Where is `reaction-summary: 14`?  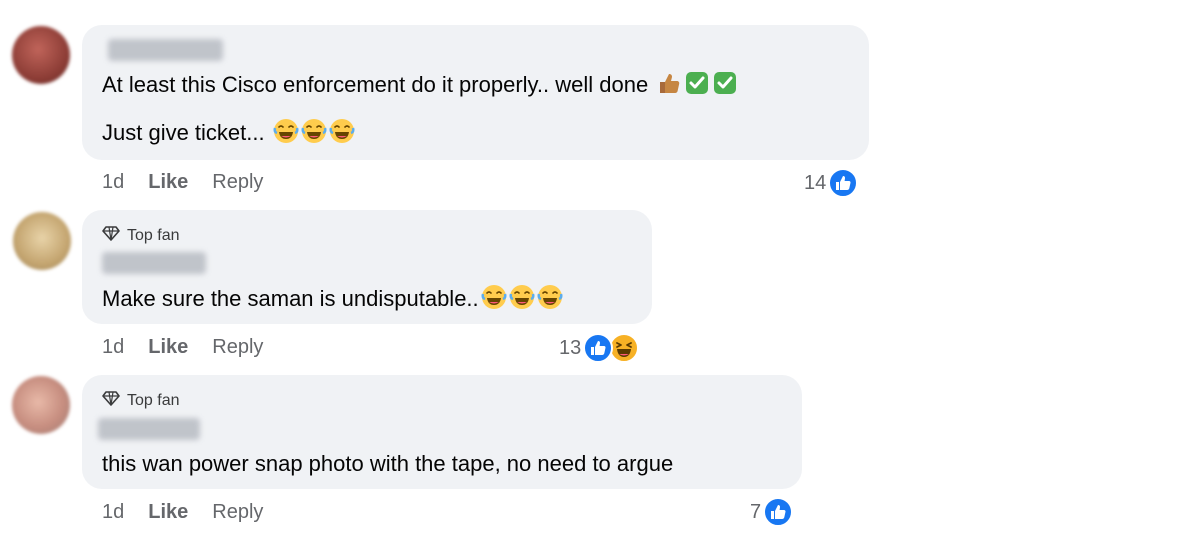 reaction-summary: 14 is located at coordinates (831, 183).